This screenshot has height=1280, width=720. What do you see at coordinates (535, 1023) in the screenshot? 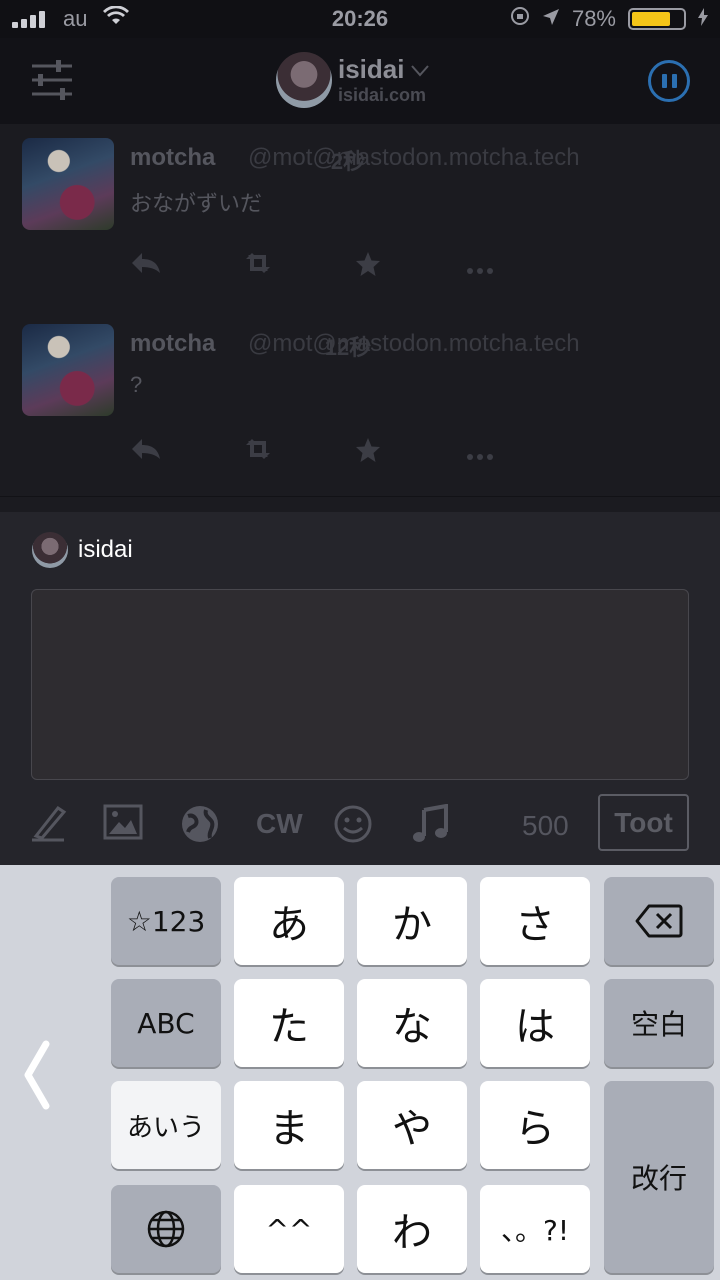
I see `key-ha: は` at bounding box center [535, 1023].